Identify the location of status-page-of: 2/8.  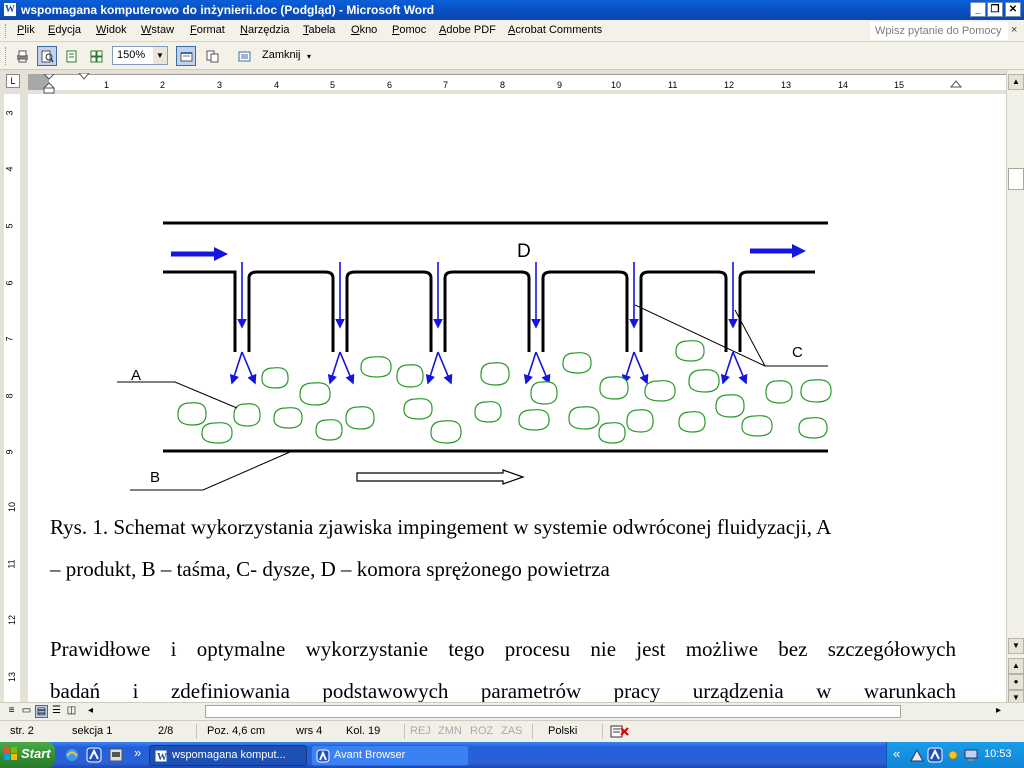
(166, 731).